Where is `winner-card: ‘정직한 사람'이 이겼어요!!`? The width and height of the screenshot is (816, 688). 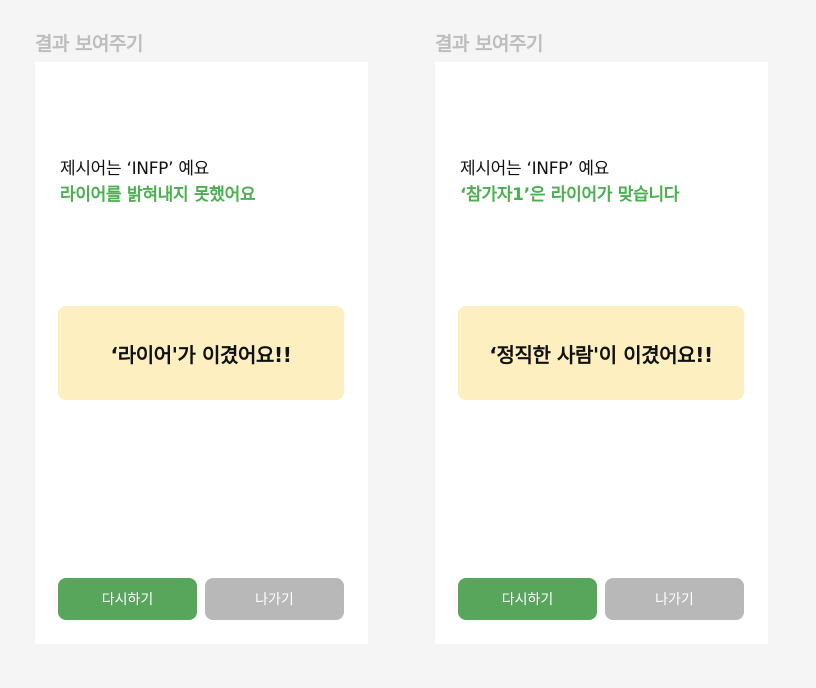 winner-card: ‘정직한 사람'이 이겼어요!! is located at coordinates (601, 353).